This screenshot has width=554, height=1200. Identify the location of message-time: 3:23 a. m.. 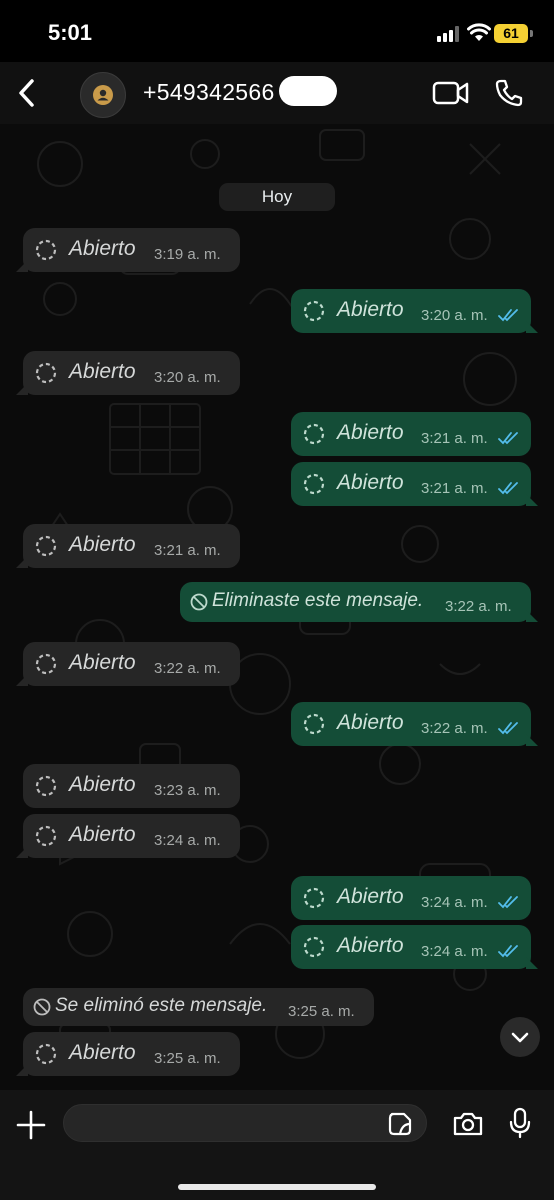
(187, 790).